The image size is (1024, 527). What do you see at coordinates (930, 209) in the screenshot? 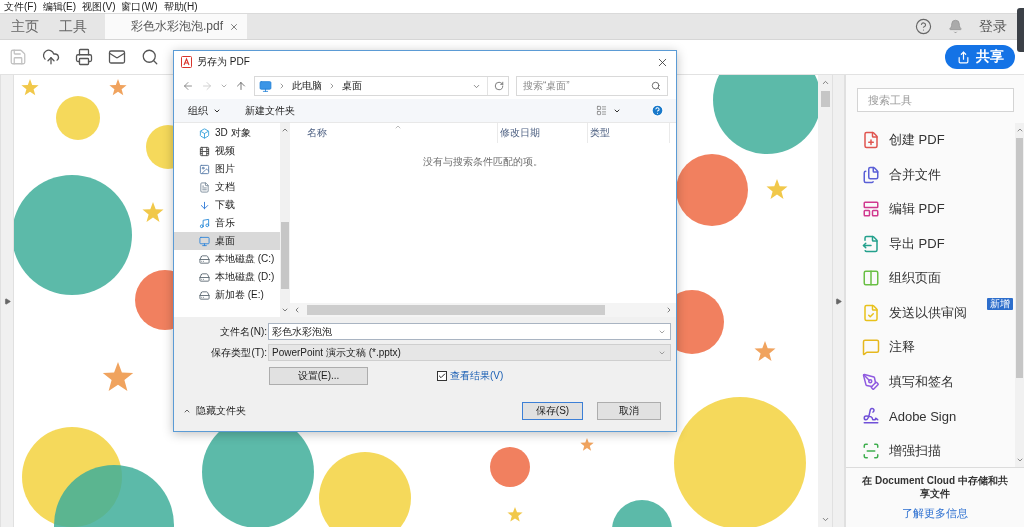
I see `tool-item: 编辑 PDF` at bounding box center [930, 209].